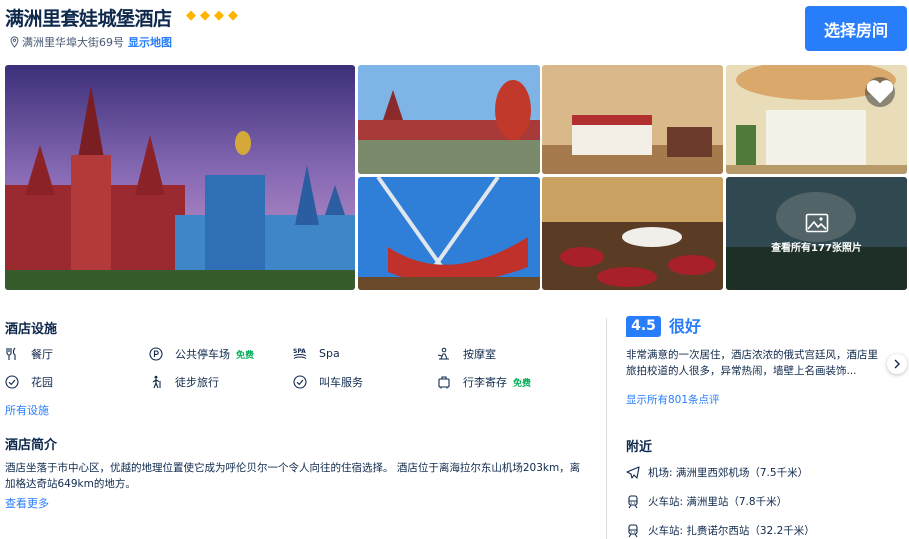 The width and height of the screenshot is (909, 539). I want to click on all-reviews-link: 显示所有801条点评, so click(673, 399).